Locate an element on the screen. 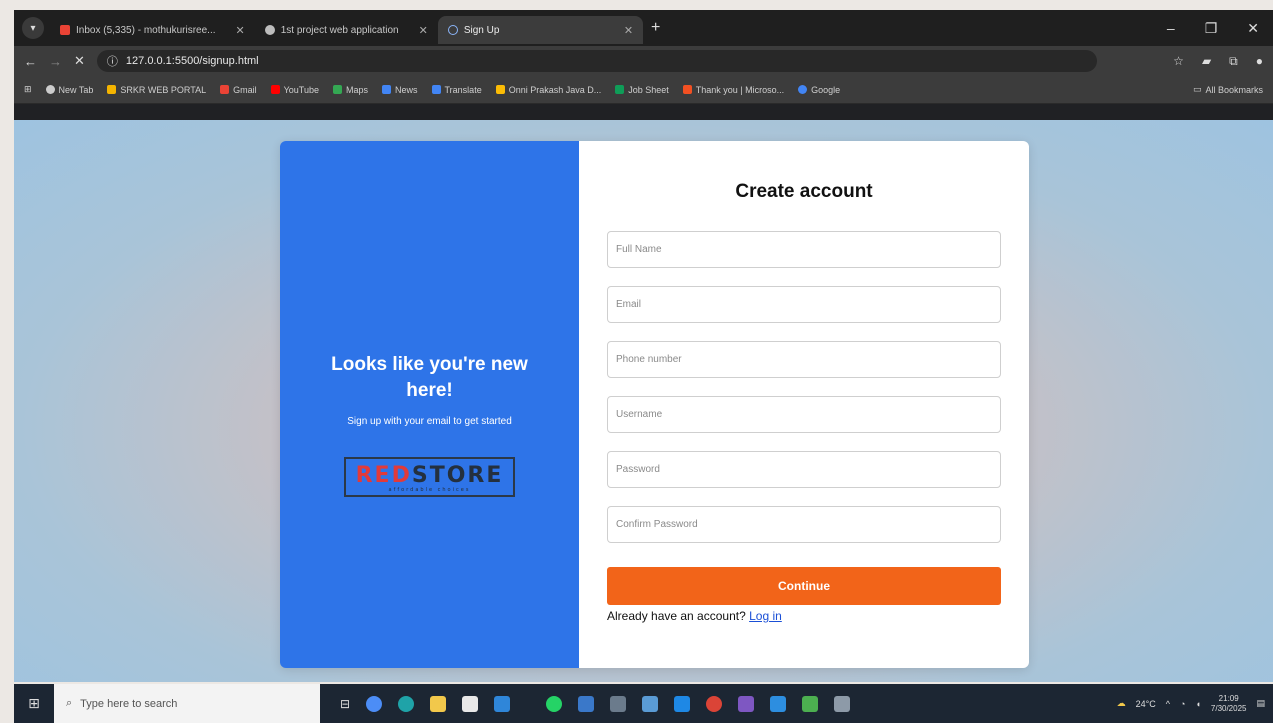 The width and height of the screenshot is (1273, 723). toolbar-actions: ☆ ▰ ⧉ ● is located at coordinates (1218, 61).